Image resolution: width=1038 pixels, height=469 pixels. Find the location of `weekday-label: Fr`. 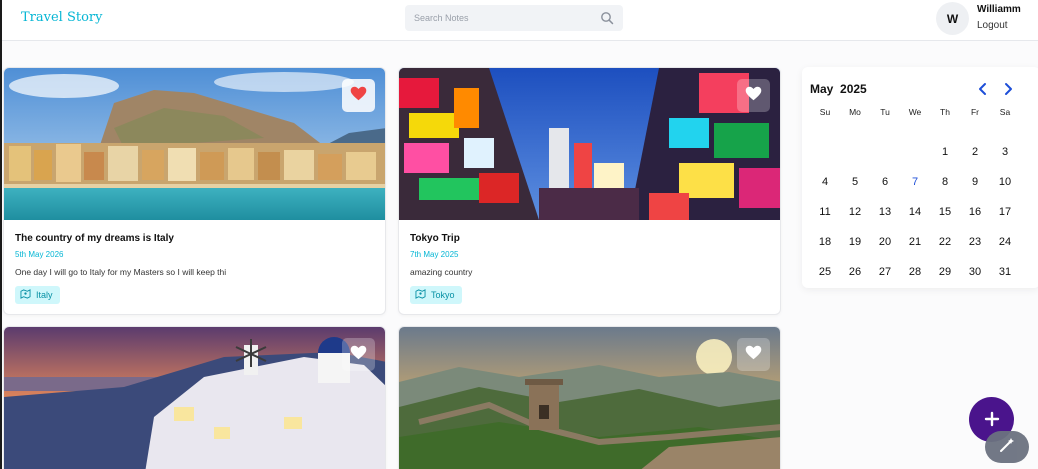

weekday-label: Fr is located at coordinates (975, 112).